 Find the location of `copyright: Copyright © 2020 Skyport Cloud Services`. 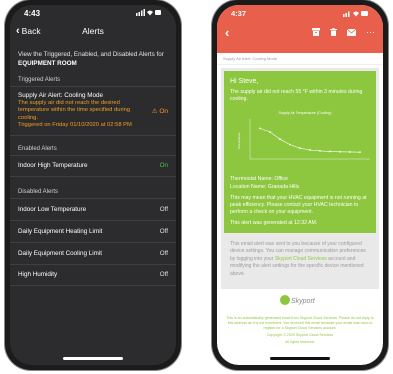

copyright: Copyright © 2020 Skyport Cloud Services is located at coordinates (300, 335).